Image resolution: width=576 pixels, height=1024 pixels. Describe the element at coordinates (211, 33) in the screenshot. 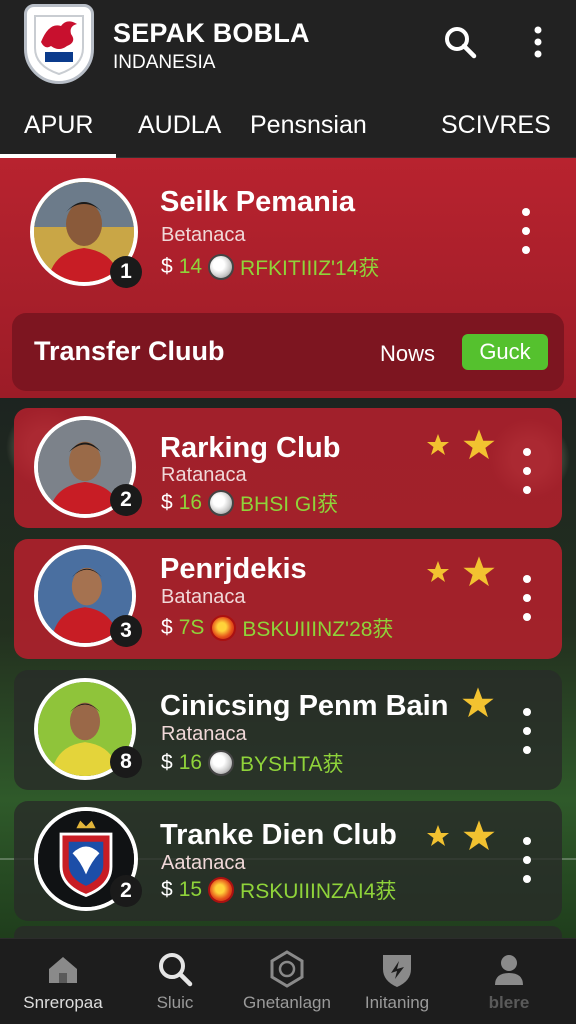

I see `app-title: SEPAK BOBLA` at that location.